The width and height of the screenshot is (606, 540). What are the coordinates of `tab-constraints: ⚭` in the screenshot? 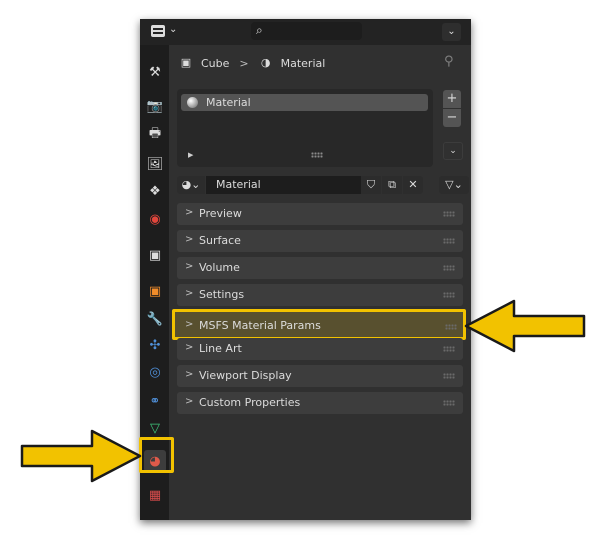 It's located at (155, 401).